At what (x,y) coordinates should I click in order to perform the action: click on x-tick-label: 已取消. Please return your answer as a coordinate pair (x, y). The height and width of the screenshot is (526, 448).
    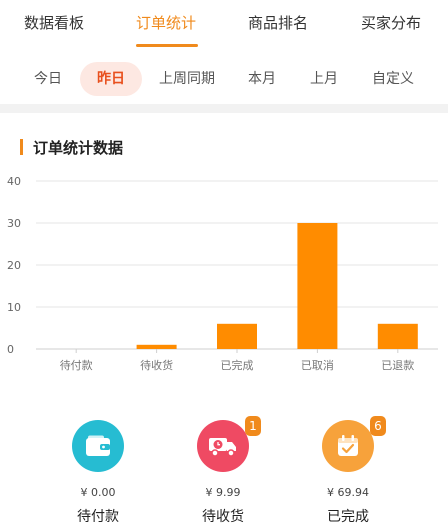
    Looking at the image, I should click on (317, 365).